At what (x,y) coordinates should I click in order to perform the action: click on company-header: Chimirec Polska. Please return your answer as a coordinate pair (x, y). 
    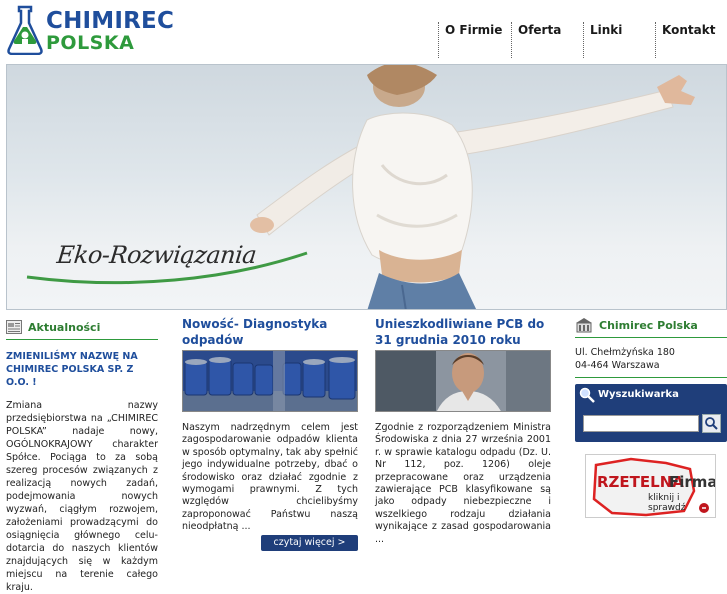
    Looking at the image, I should click on (651, 327).